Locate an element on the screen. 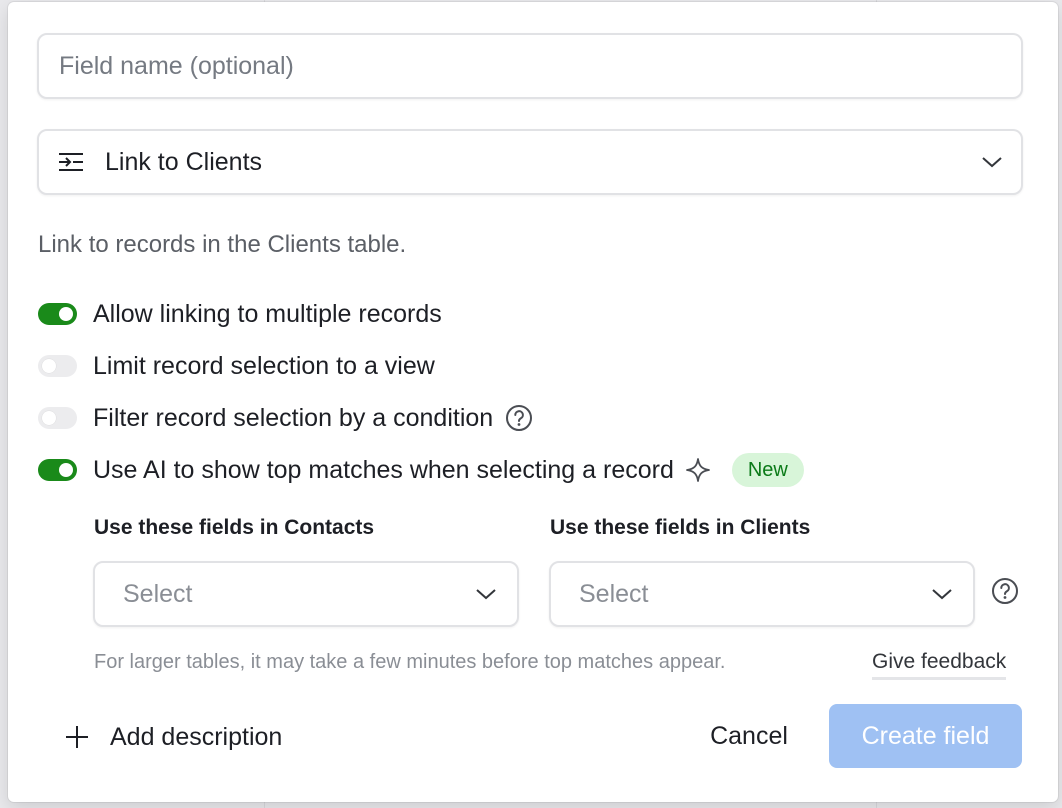 The height and width of the screenshot is (808, 1062). allow-multiple-toggle is located at coordinates (57, 314).